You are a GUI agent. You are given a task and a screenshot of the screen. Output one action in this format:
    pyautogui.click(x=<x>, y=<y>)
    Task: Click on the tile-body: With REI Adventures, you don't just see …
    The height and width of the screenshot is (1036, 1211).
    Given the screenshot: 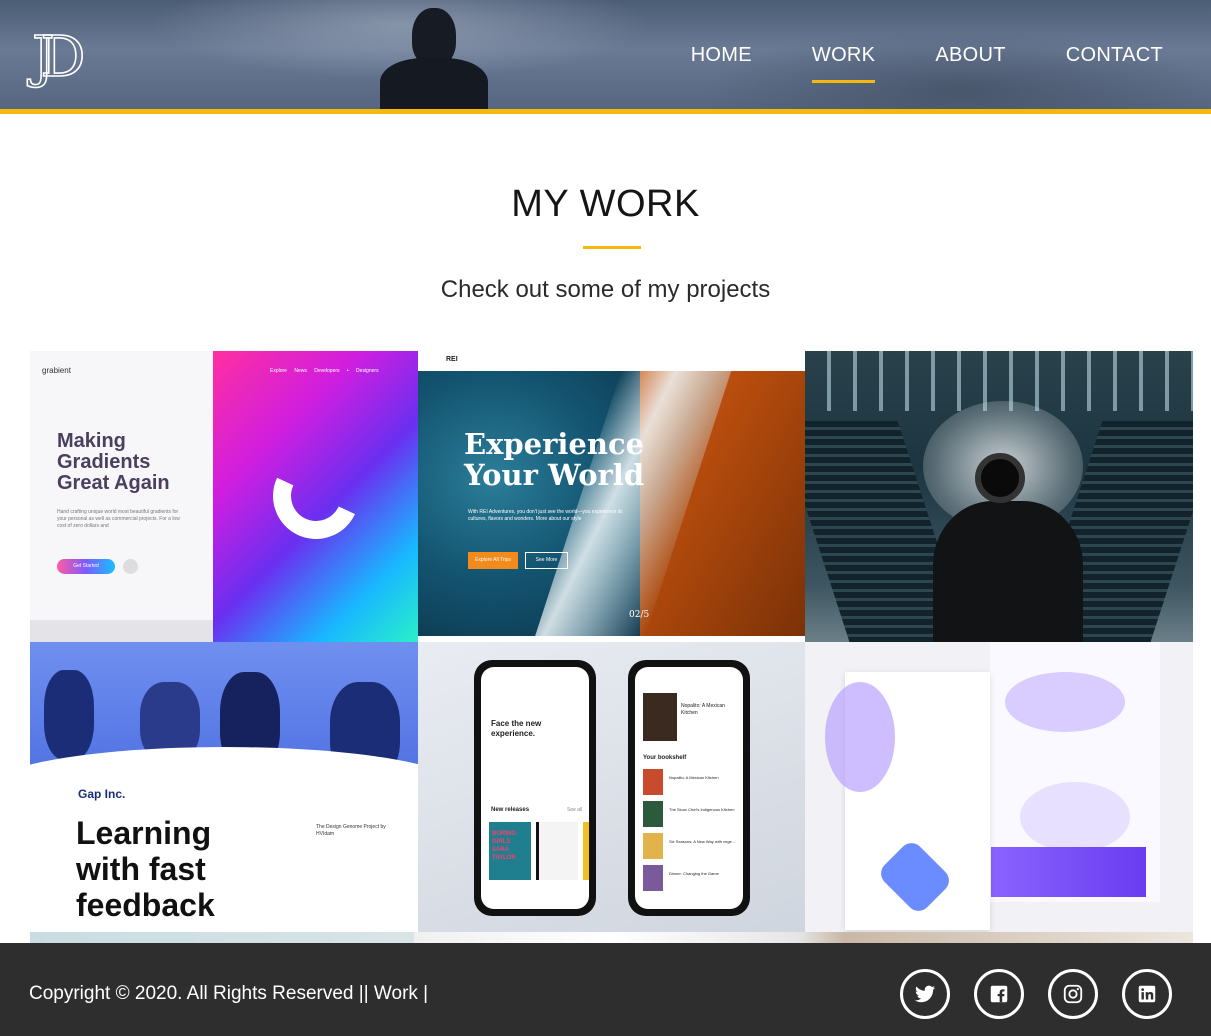 What is the action you would take?
    pyautogui.click(x=545, y=515)
    